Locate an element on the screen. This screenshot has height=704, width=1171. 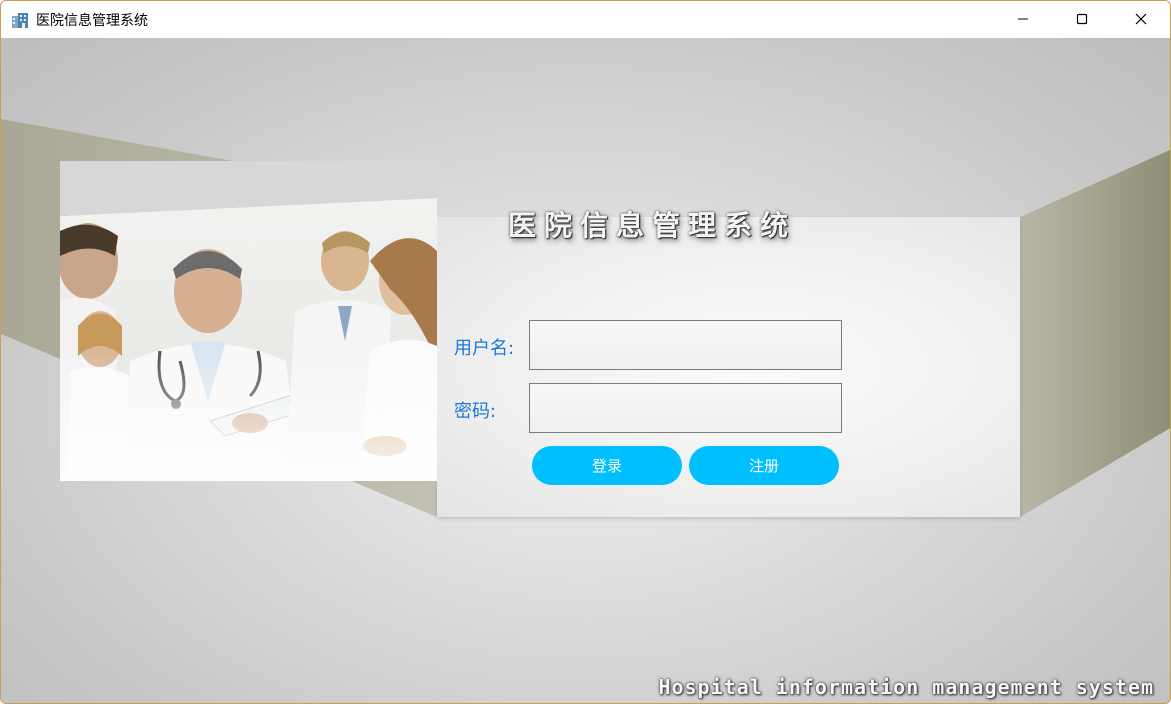
system-heading: 医院信息管理系统 is located at coordinates (652, 225).